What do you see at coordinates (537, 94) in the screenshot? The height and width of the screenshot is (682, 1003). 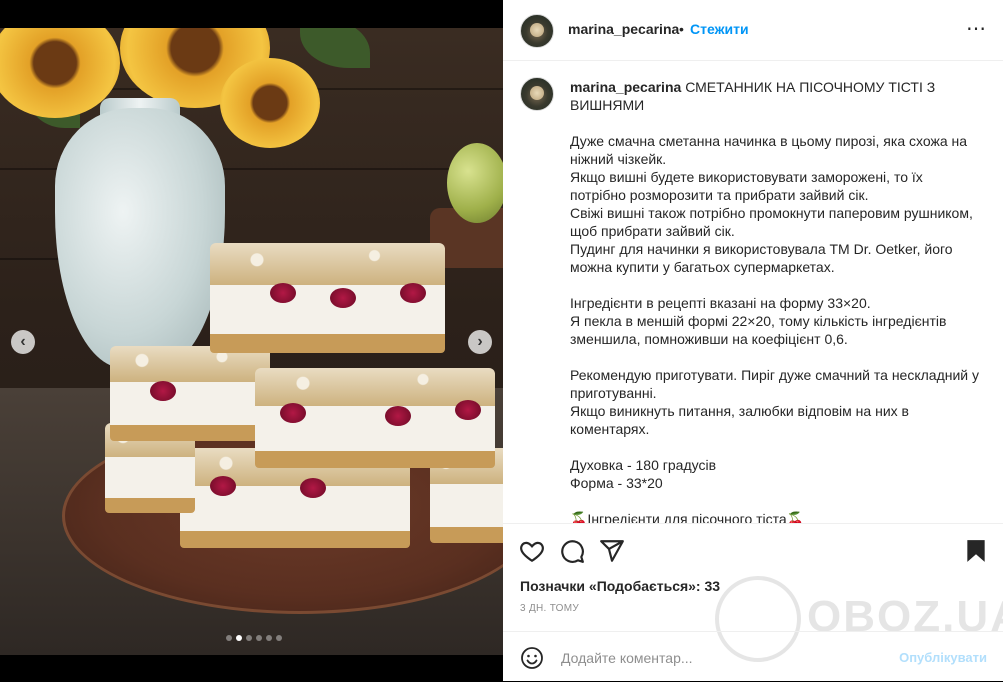 I see `caption-avatar` at bounding box center [537, 94].